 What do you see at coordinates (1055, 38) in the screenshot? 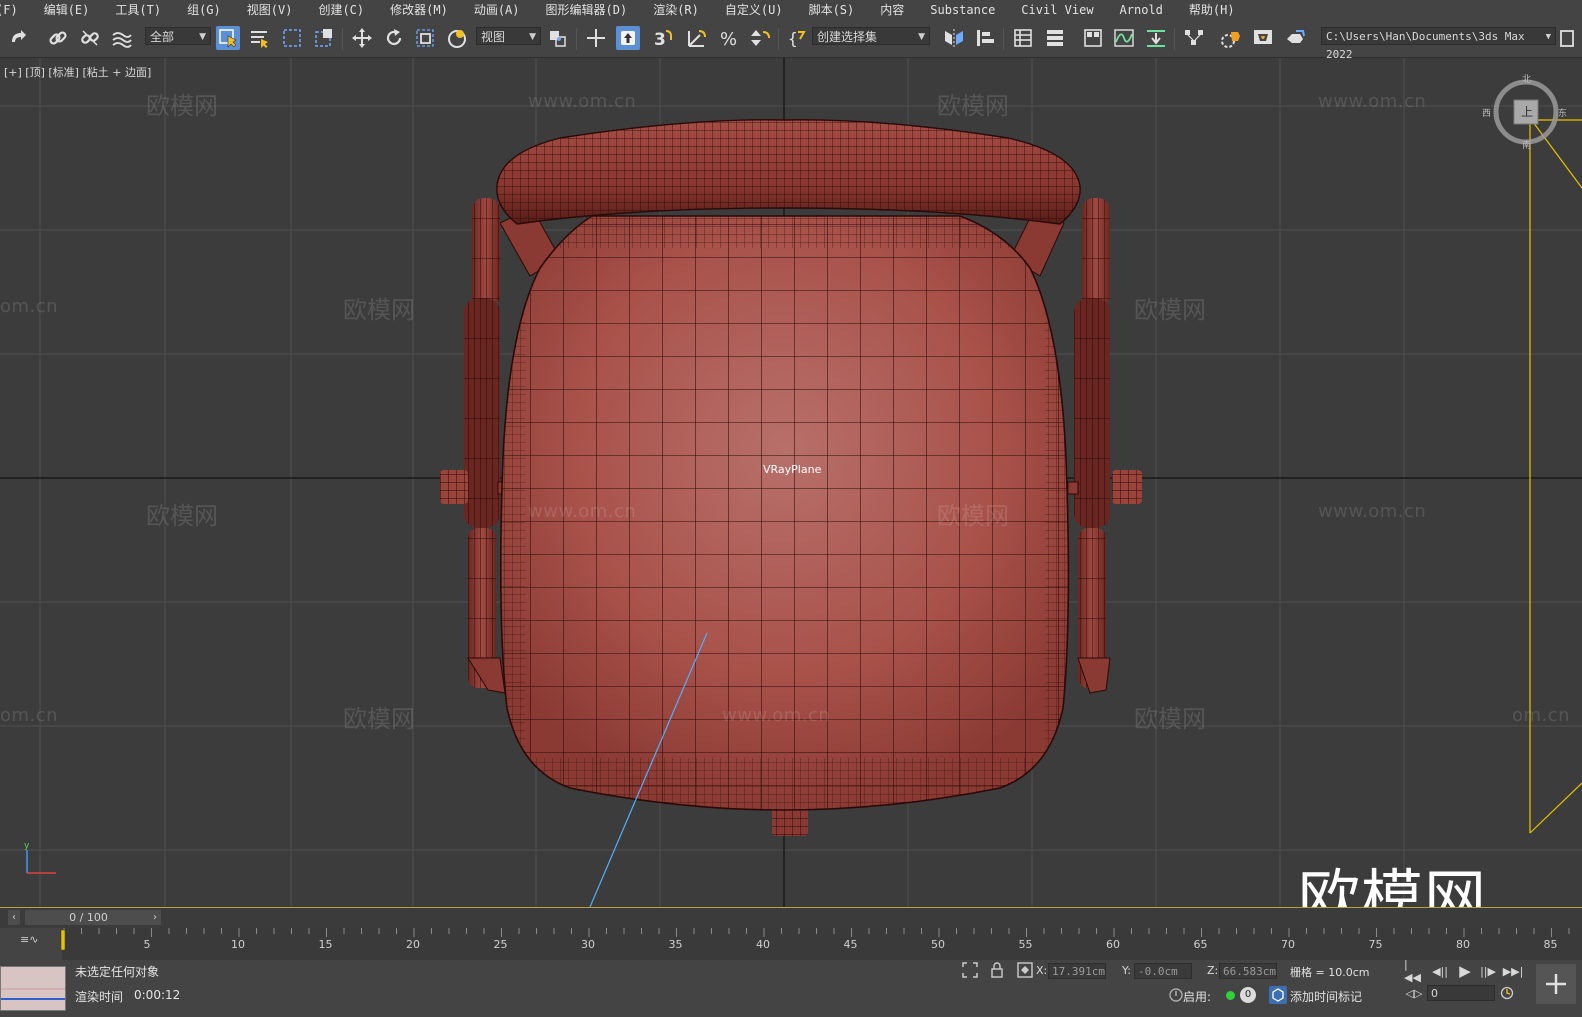
I see `layer-explorer-icon` at bounding box center [1055, 38].